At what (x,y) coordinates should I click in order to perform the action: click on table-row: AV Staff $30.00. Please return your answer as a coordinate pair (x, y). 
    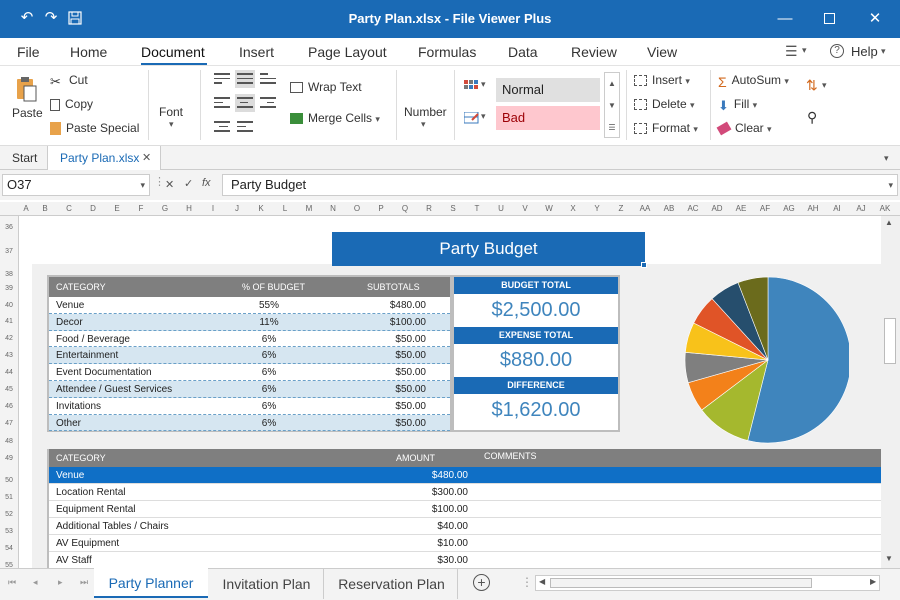
    Looking at the image, I should click on (465, 560).